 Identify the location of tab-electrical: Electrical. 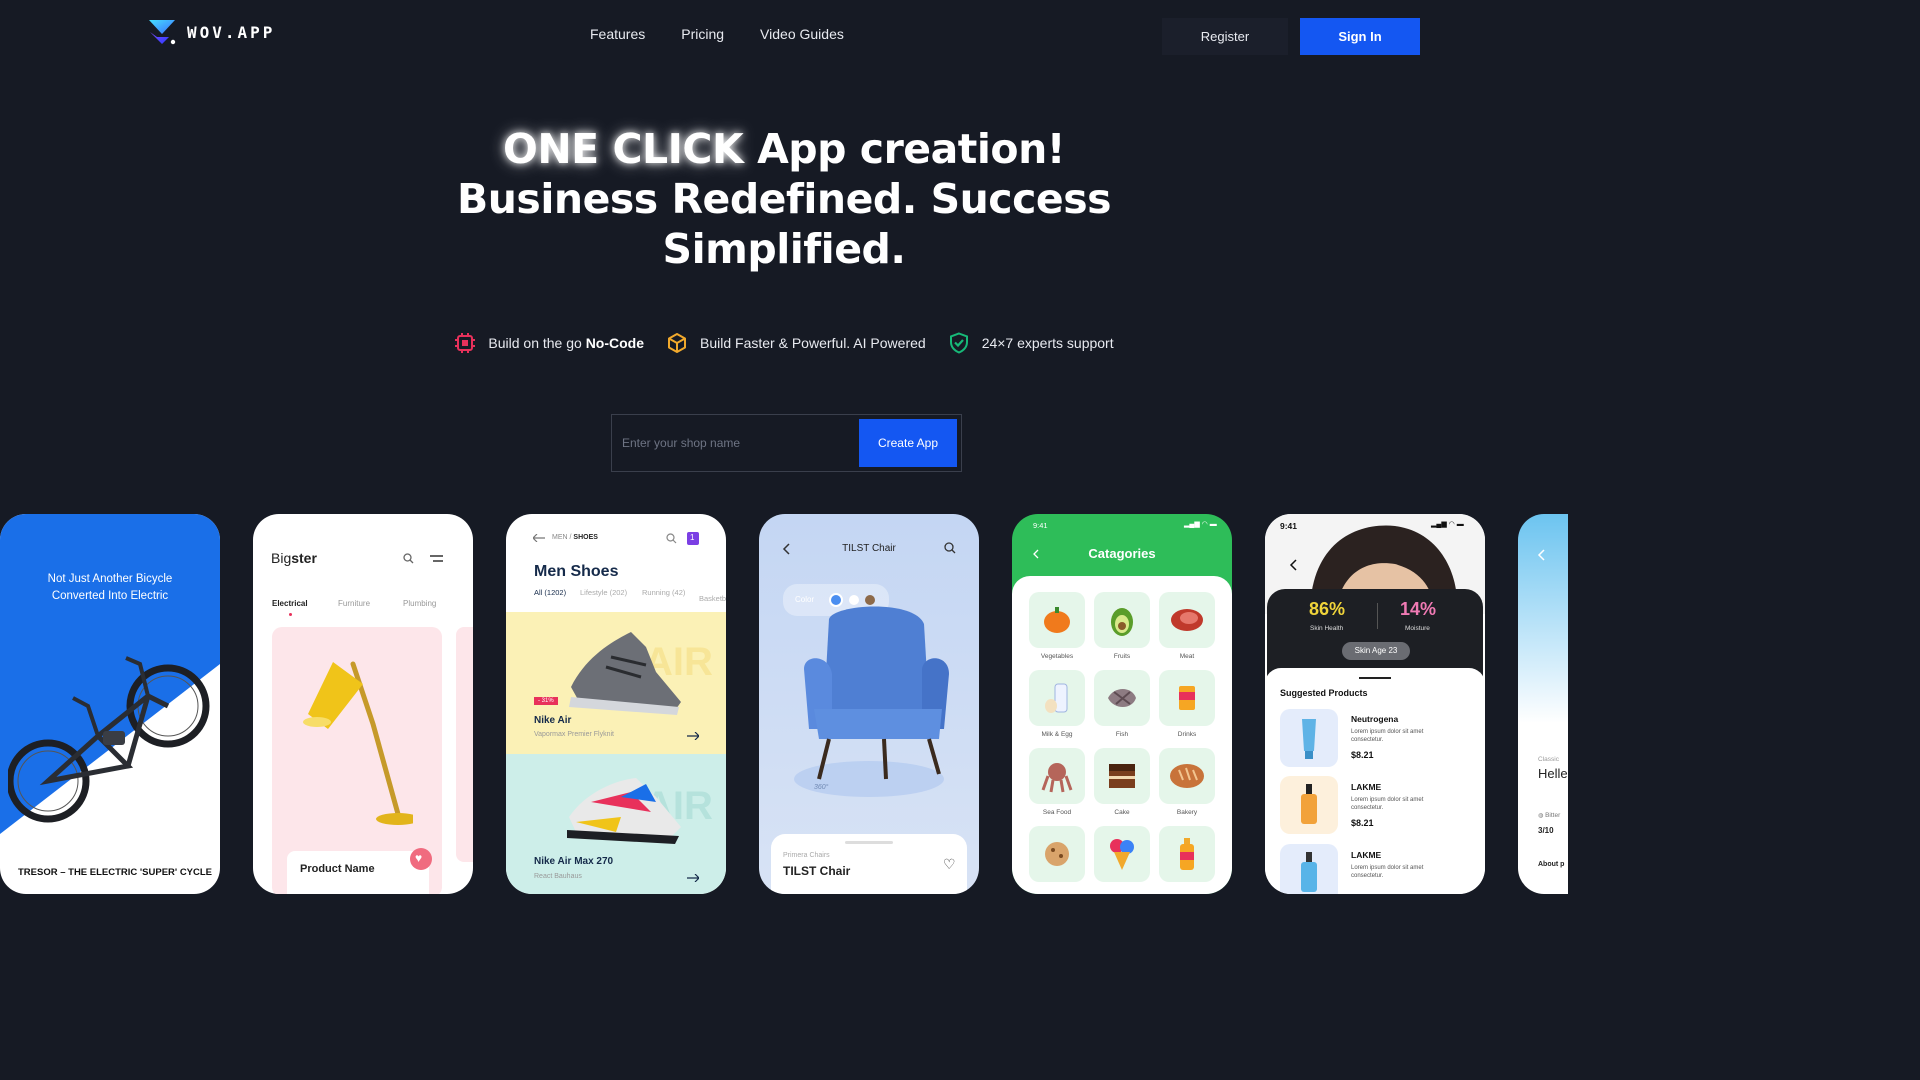
(290, 603).